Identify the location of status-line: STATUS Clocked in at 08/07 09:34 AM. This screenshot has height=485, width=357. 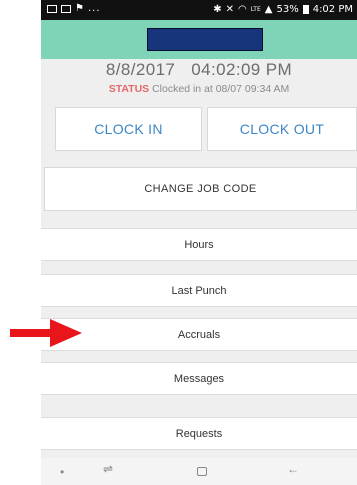
(199, 89).